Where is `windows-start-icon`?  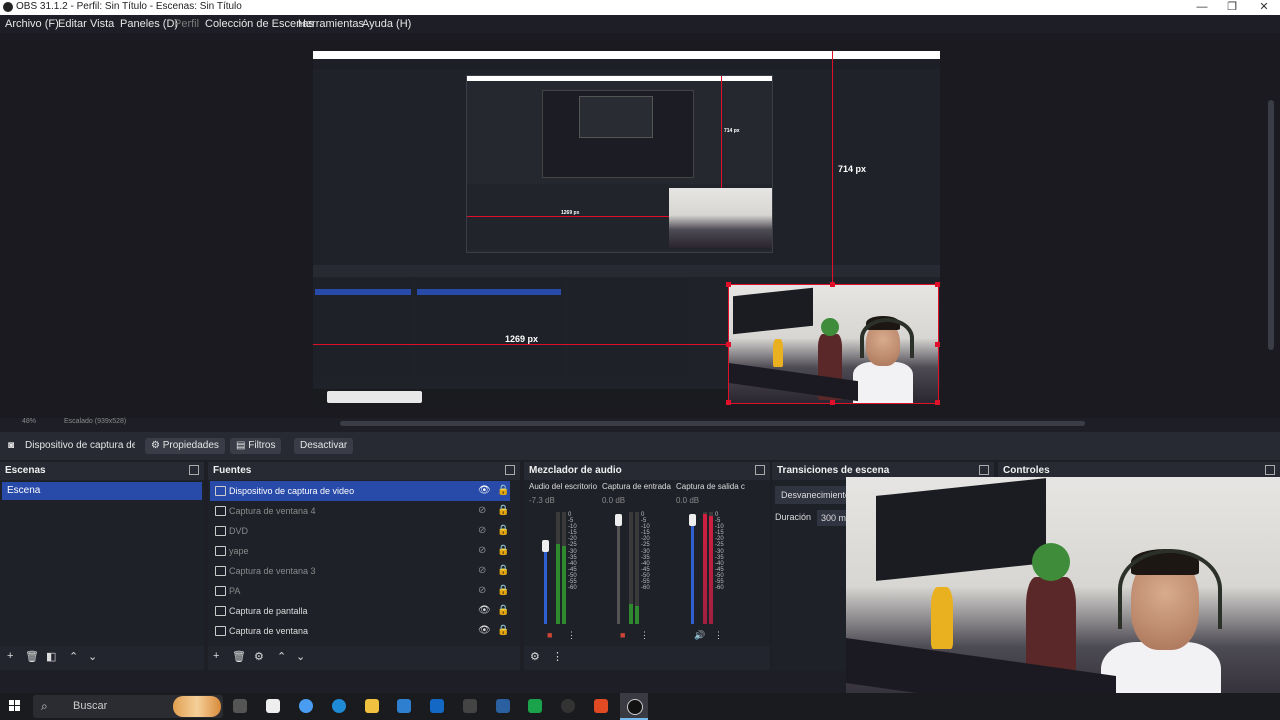
windows-start-icon is located at coordinates (15, 706).